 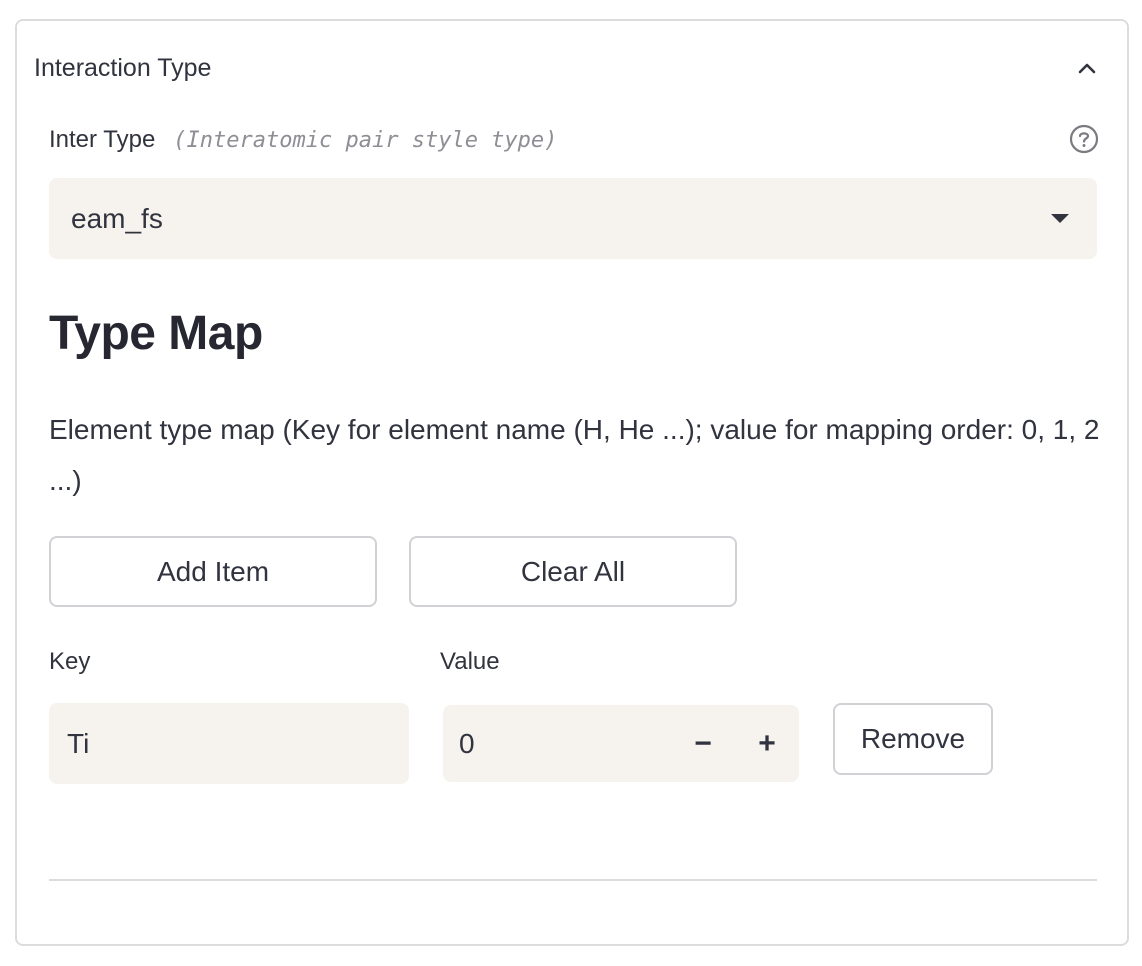 I want to click on inter-type-label-row: Inter Type (Interatomic pair style type), so click(x=574, y=140).